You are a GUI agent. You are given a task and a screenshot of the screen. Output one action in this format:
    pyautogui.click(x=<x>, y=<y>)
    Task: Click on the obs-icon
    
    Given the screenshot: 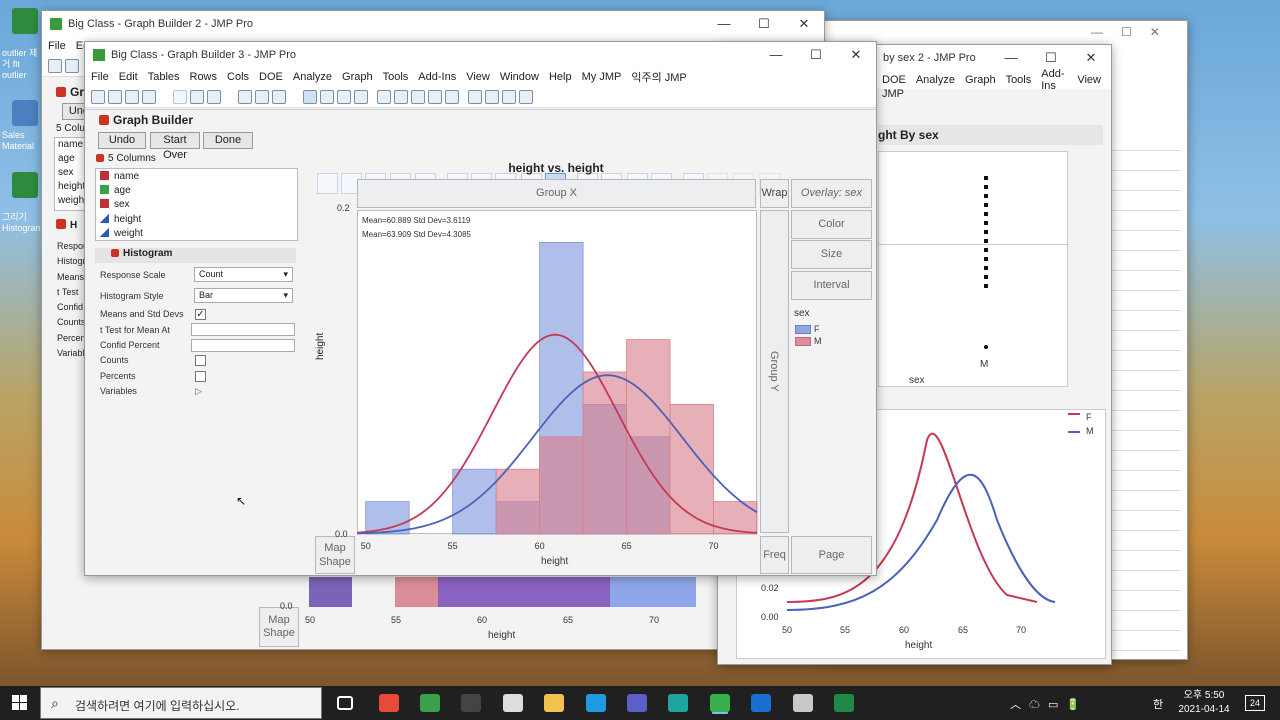 What is the action you would take?
    pyautogui.click(x=471, y=703)
    